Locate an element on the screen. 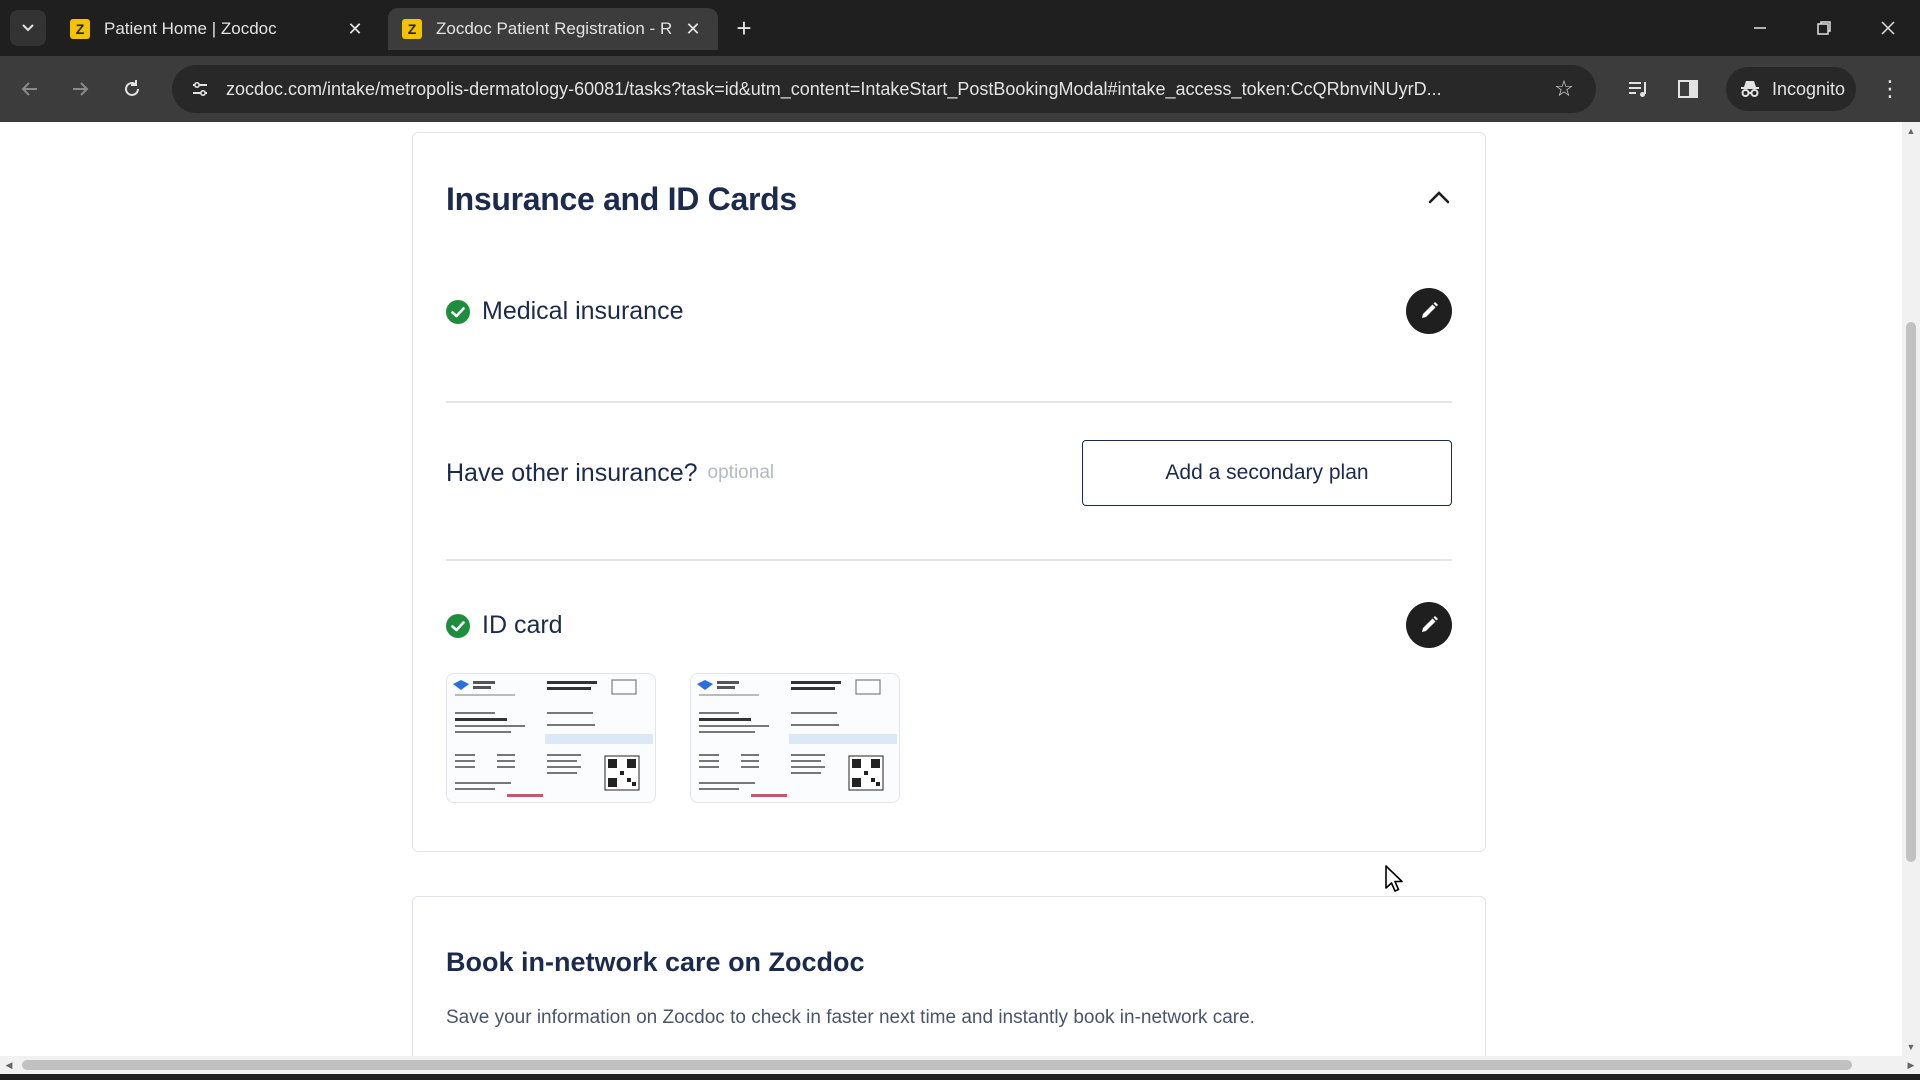 Image resolution: width=1920 pixels, height=1080 pixels. tab-title: Zocdoc Patient Registration - R is located at coordinates (554, 28).